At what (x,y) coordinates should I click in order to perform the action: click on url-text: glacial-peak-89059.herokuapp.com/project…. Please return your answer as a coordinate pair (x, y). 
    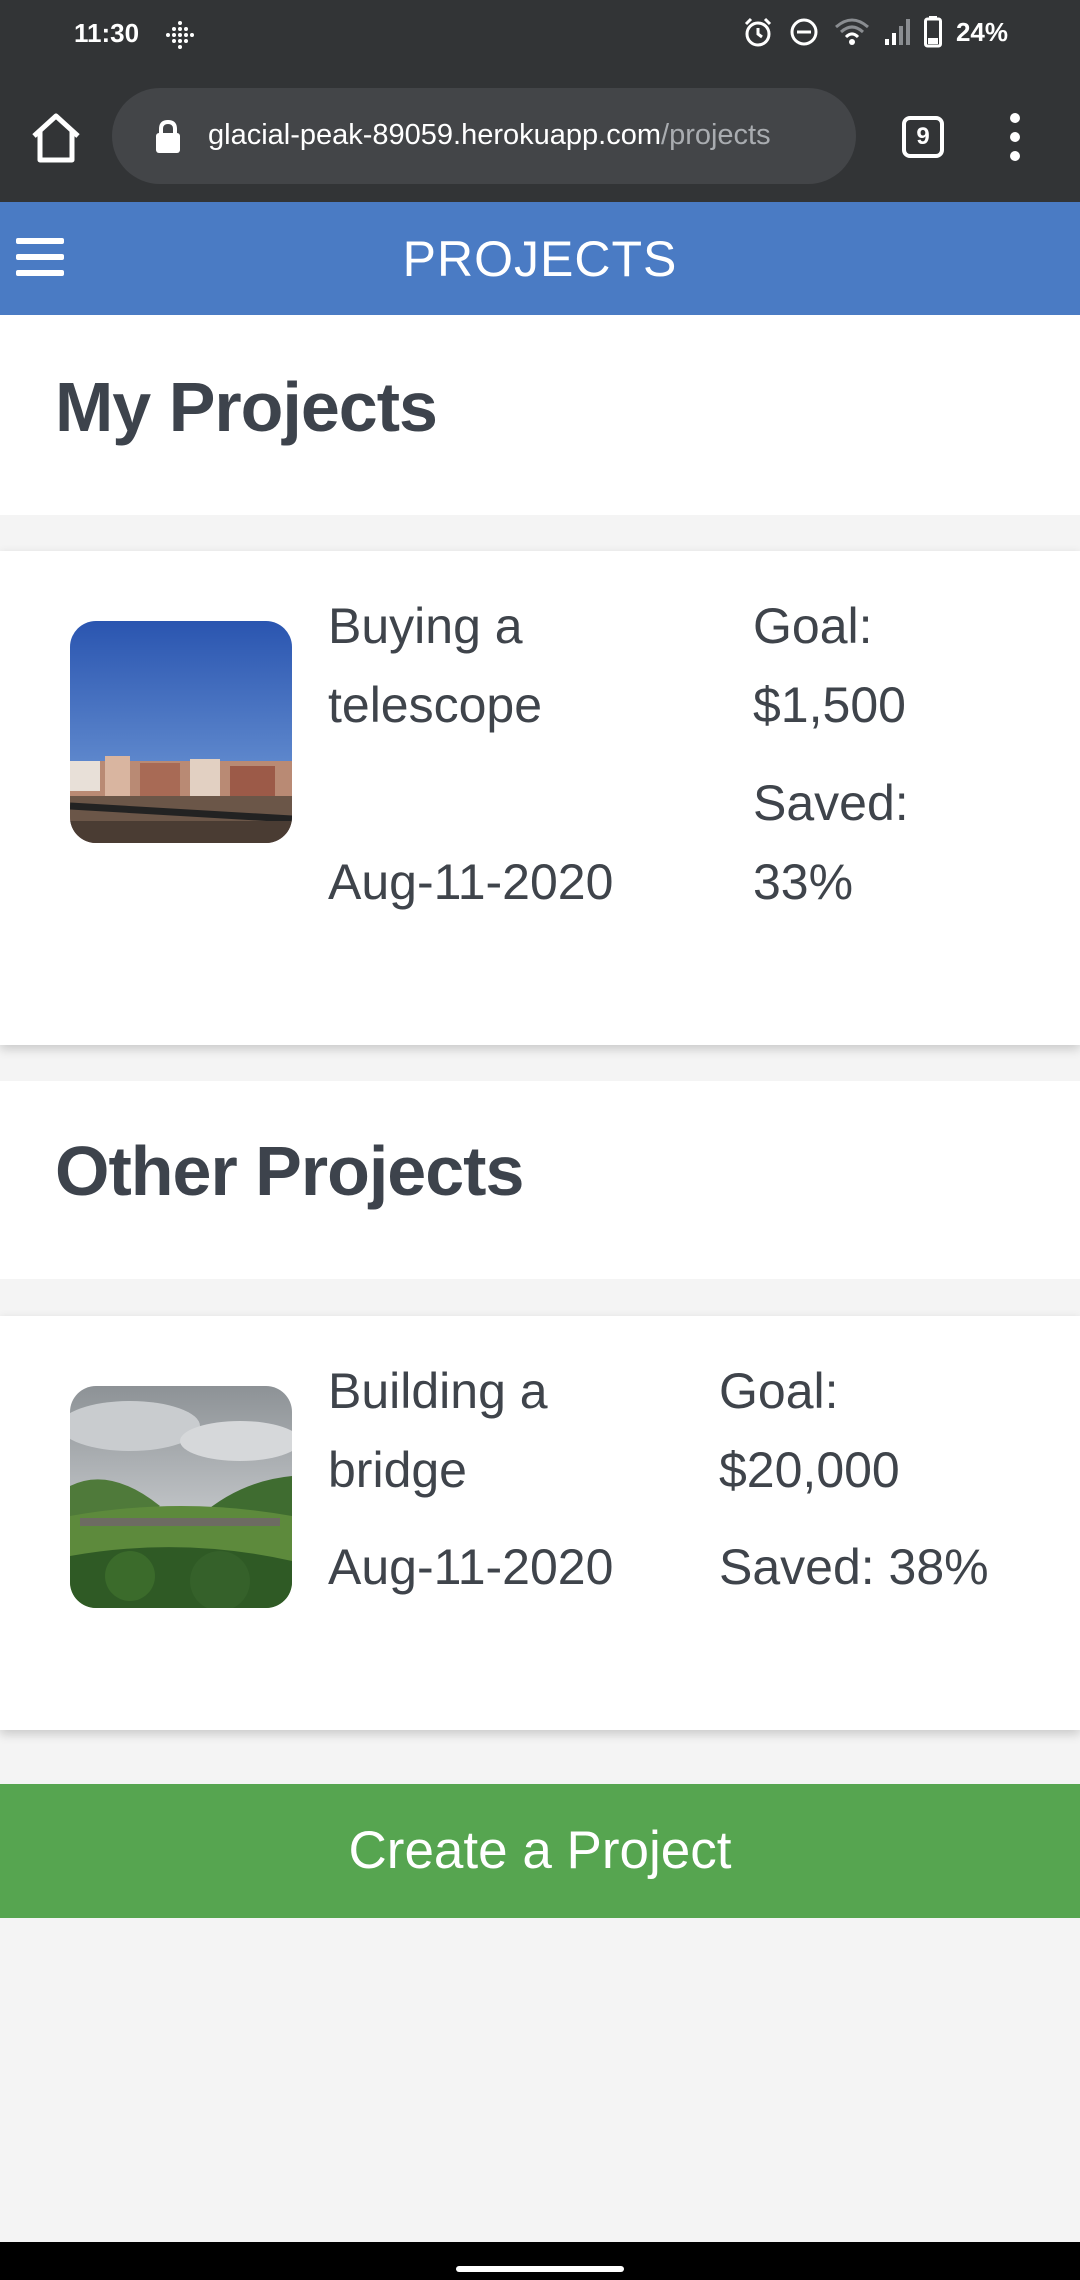
    Looking at the image, I should click on (489, 135).